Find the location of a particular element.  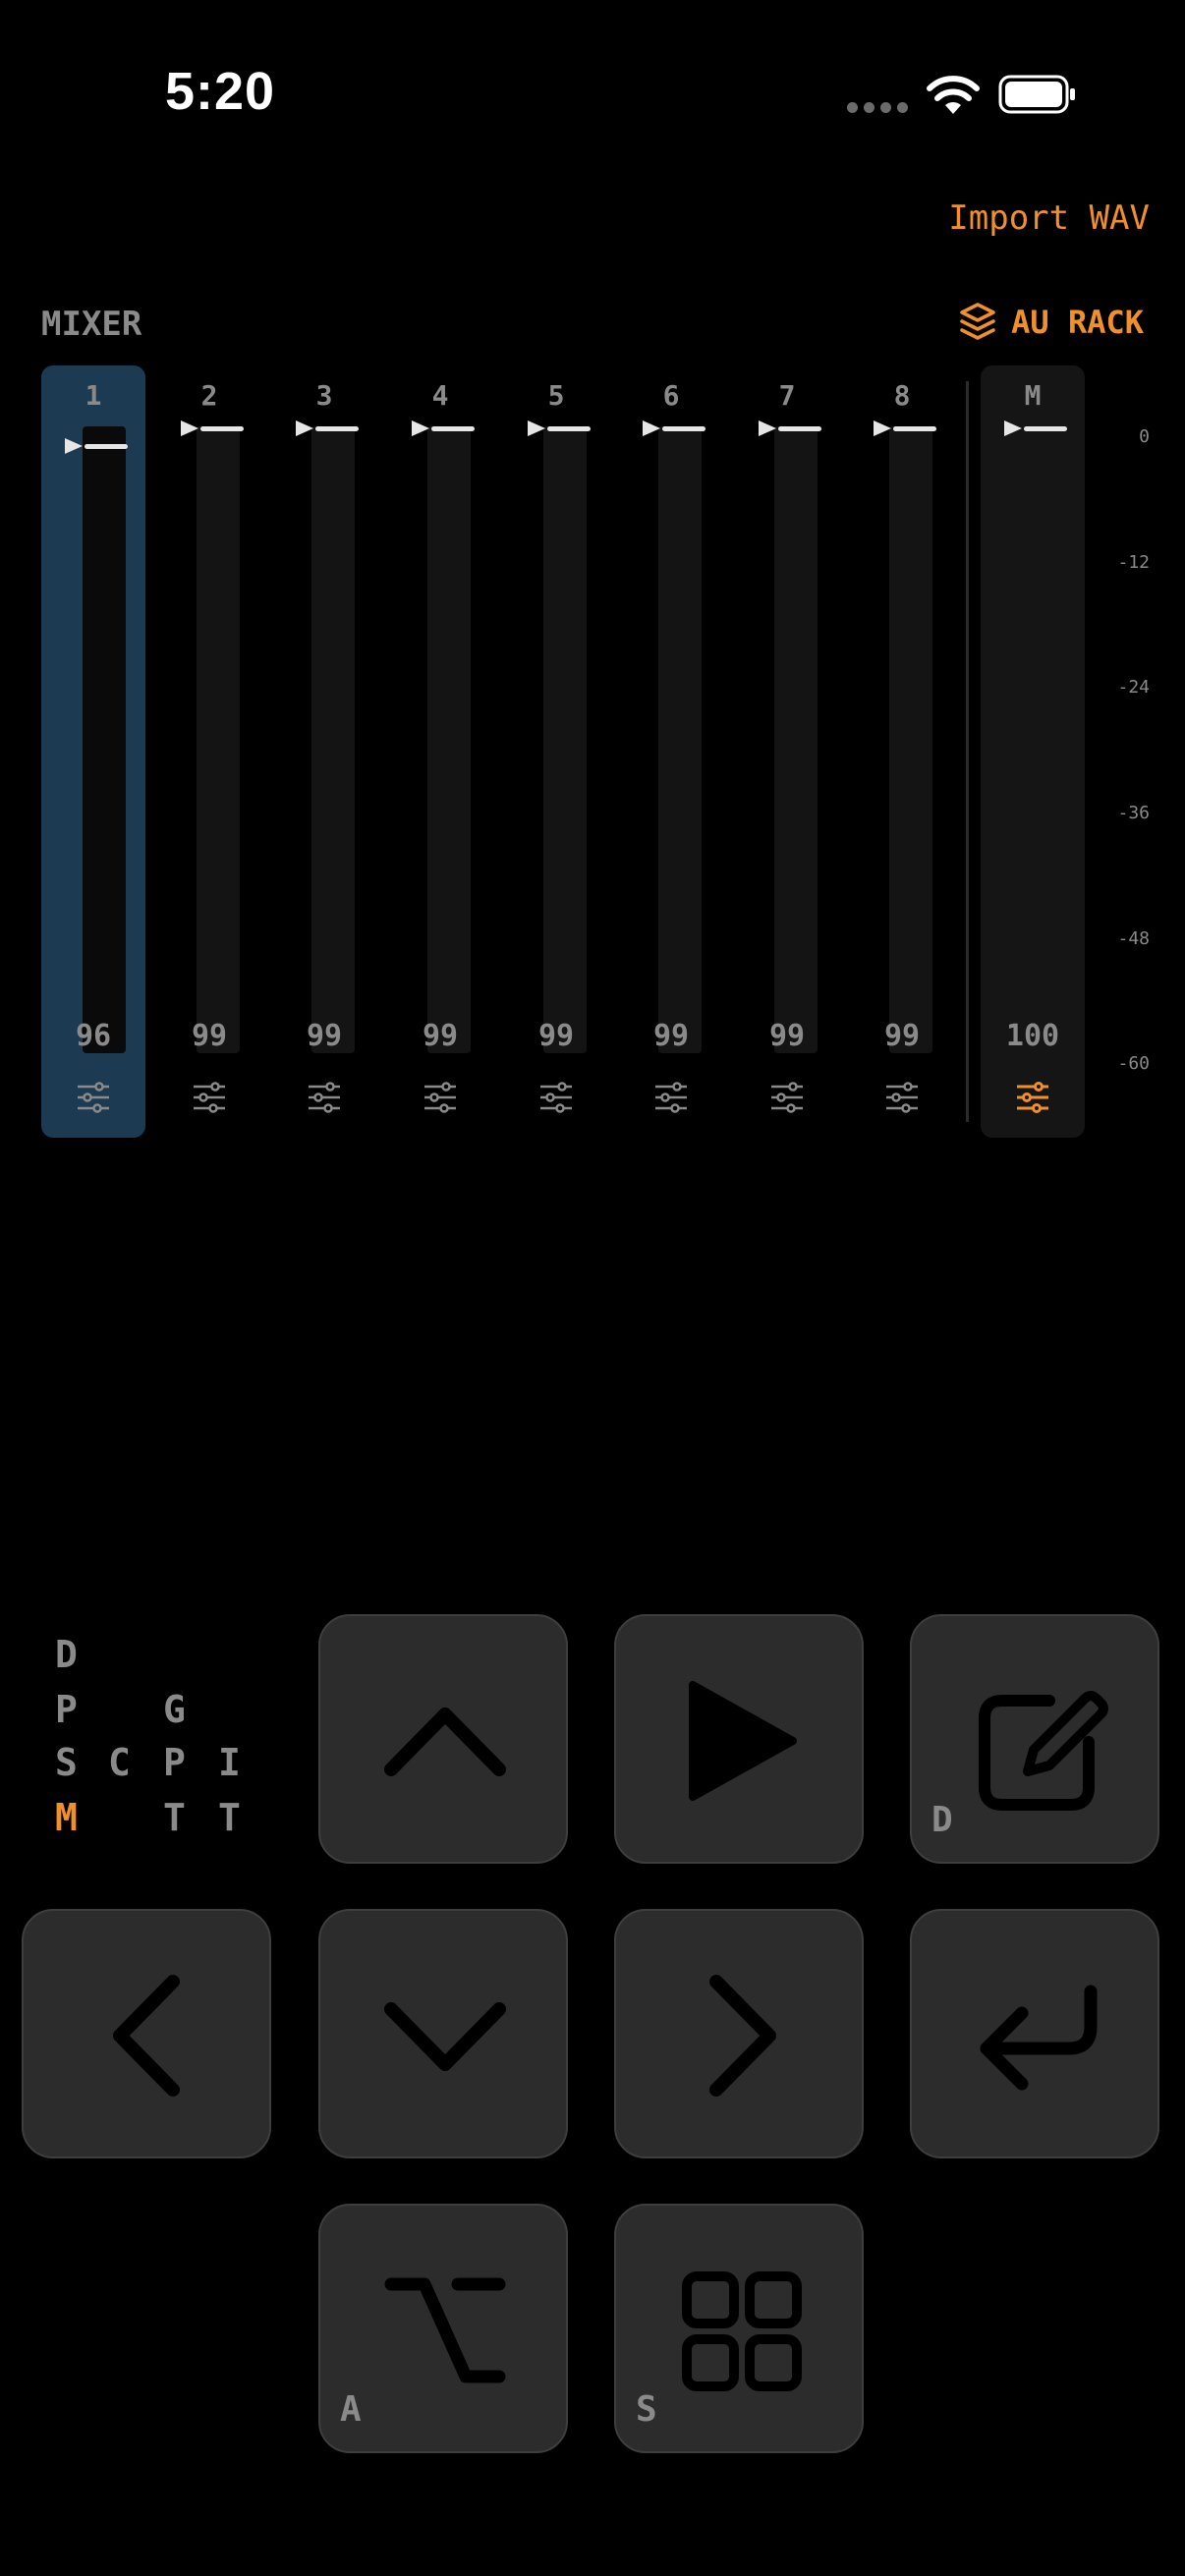

key-hint: A is located at coordinates (351, 2409).